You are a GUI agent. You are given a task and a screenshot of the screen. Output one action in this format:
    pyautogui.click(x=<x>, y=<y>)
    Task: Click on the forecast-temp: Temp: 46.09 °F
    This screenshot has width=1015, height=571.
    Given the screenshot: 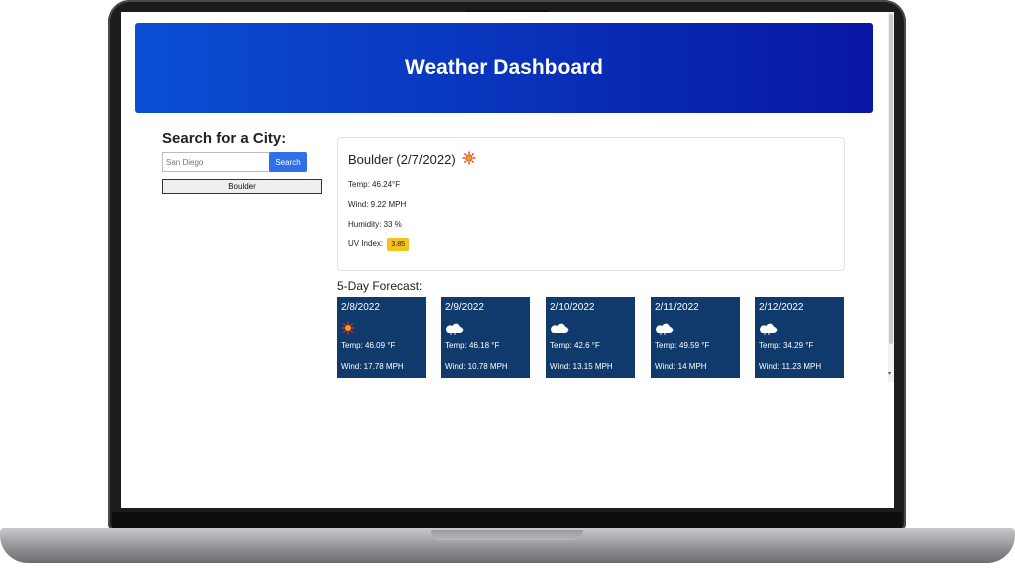 What is the action you would take?
    pyautogui.click(x=368, y=345)
    